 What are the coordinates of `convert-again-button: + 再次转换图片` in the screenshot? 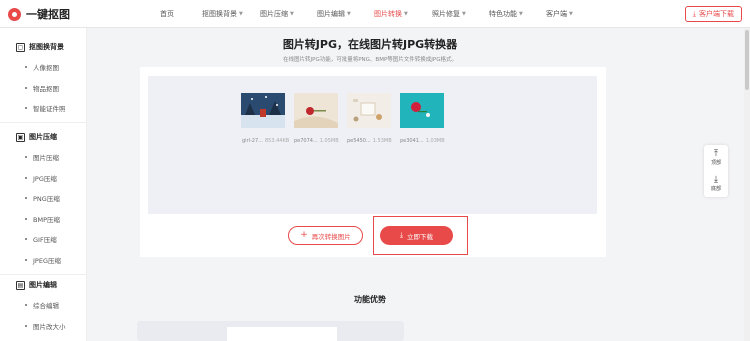 It's located at (325, 235).